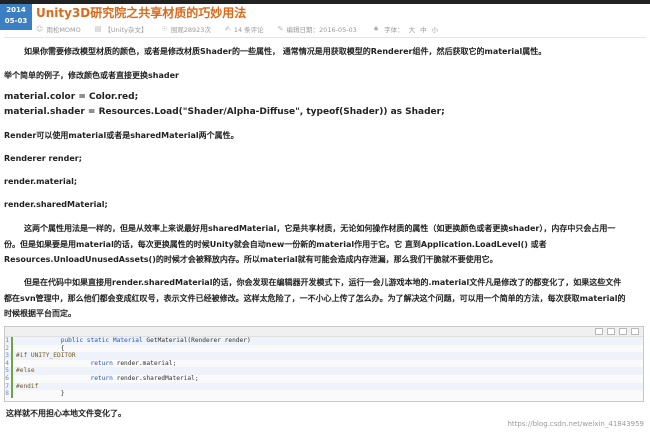 This screenshot has width=650, height=432. I want to click on meta-edit-date: ✎ 编辑日期：2016-05-03, so click(317, 29).